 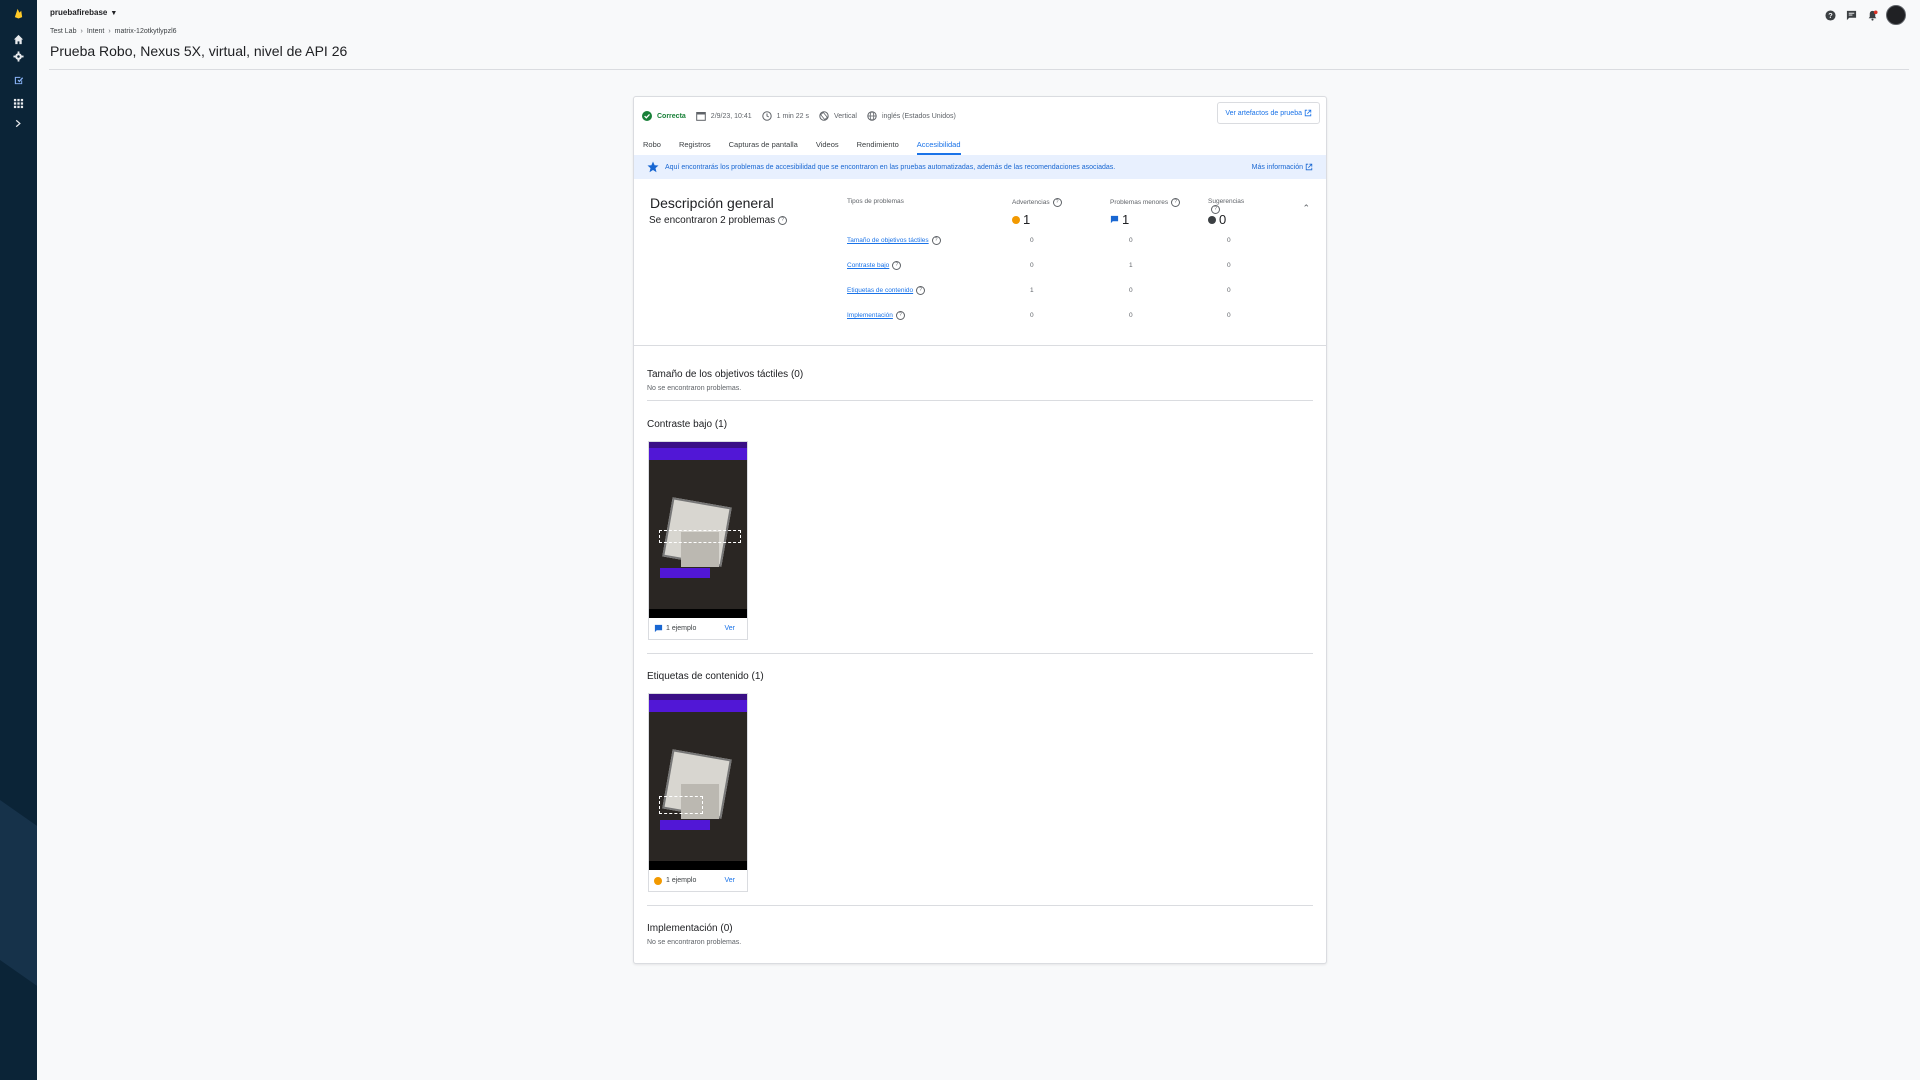 What do you see at coordinates (79, 12) in the screenshot?
I see `project-name: pruebafirebase` at bounding box center [79, 12].